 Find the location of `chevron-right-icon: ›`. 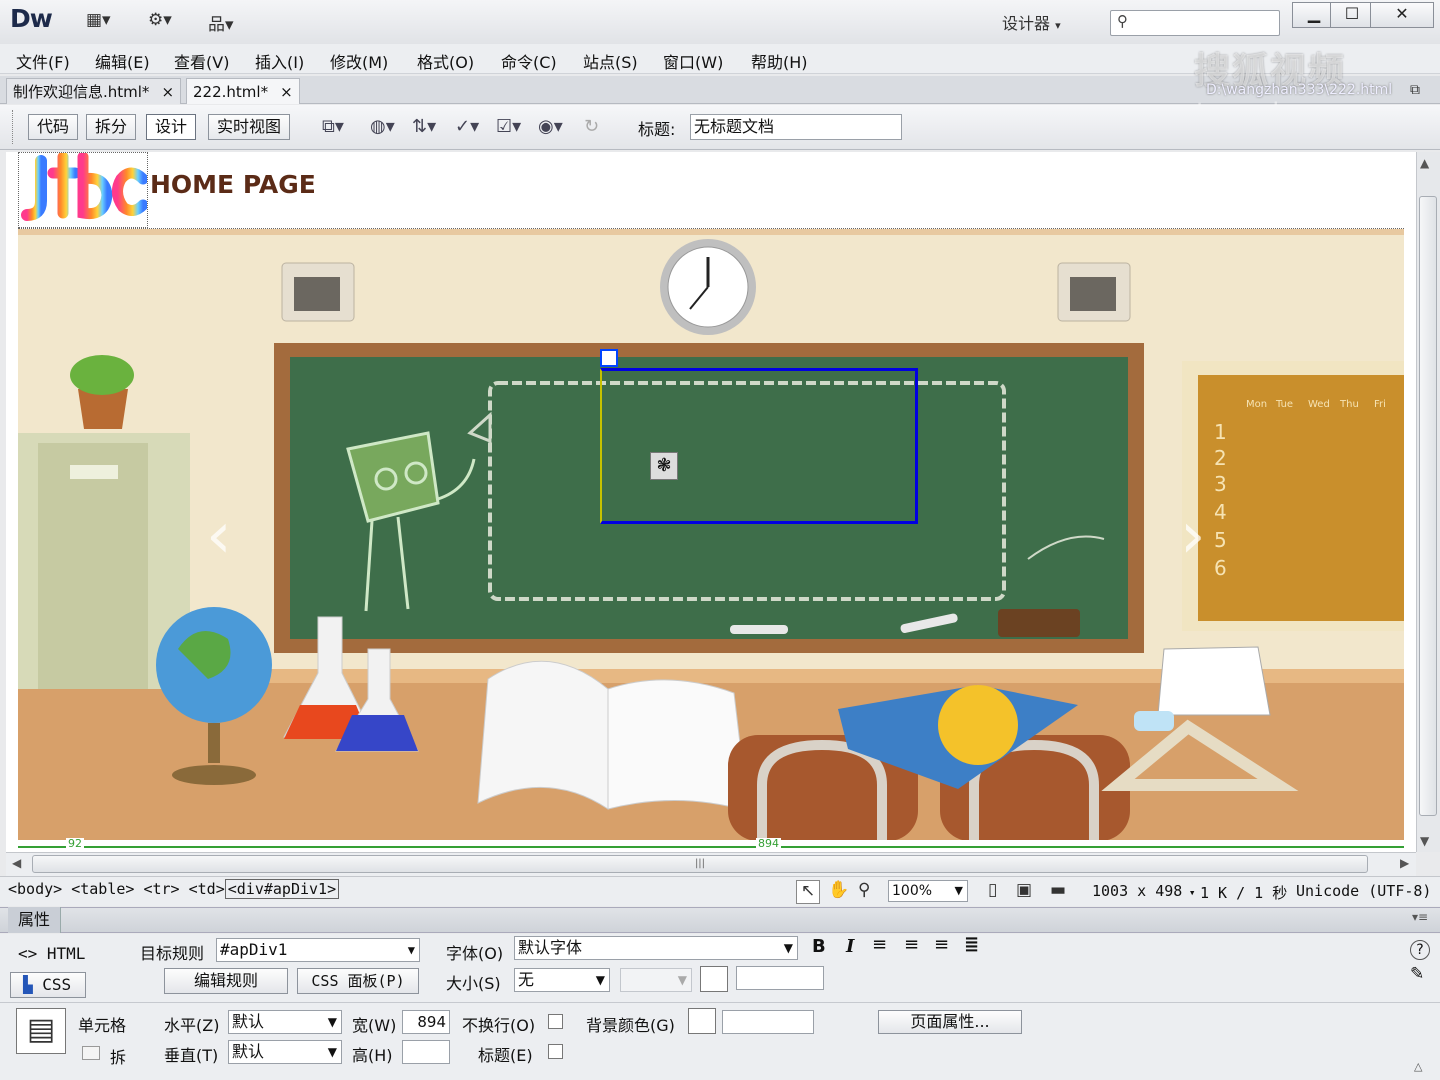

chevron-right-icon: › is located at coordinates (1193, 536).